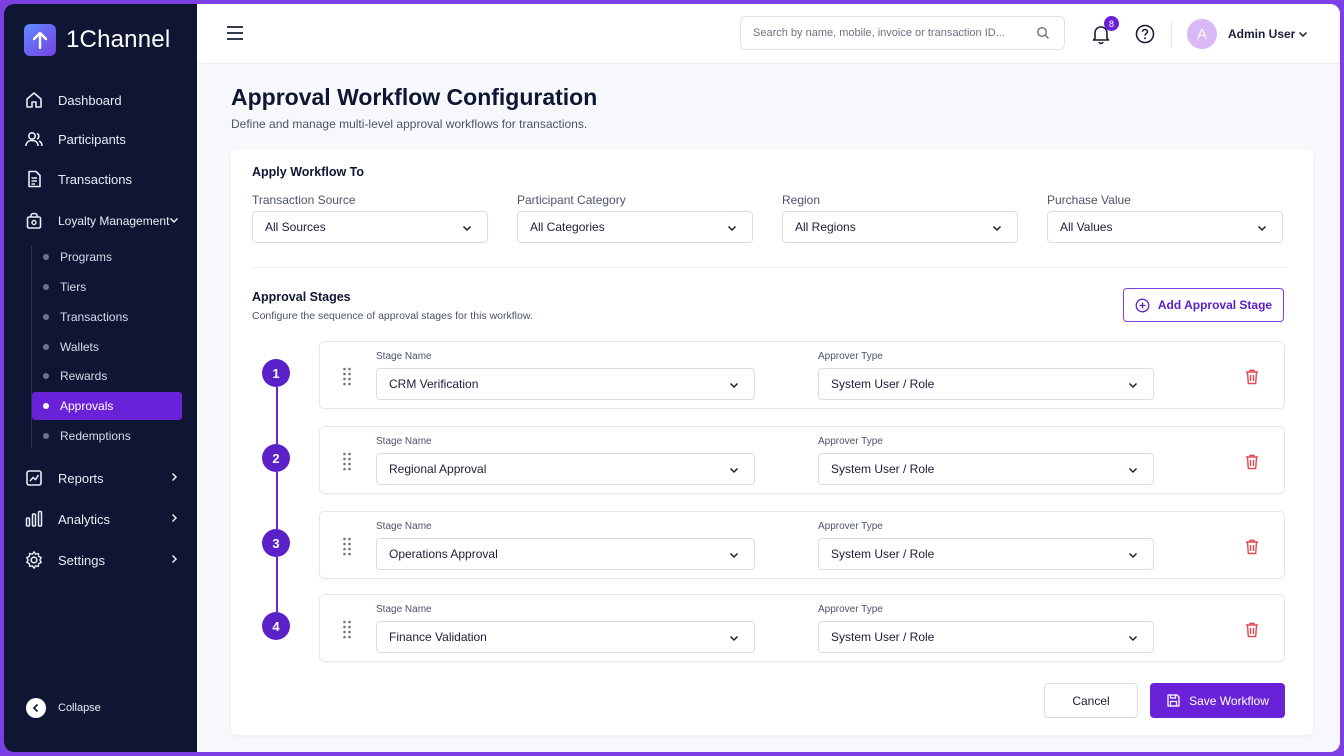  I want to click on sidebar-item-loyalty-management: Loyalty Management, so click(104, 221).